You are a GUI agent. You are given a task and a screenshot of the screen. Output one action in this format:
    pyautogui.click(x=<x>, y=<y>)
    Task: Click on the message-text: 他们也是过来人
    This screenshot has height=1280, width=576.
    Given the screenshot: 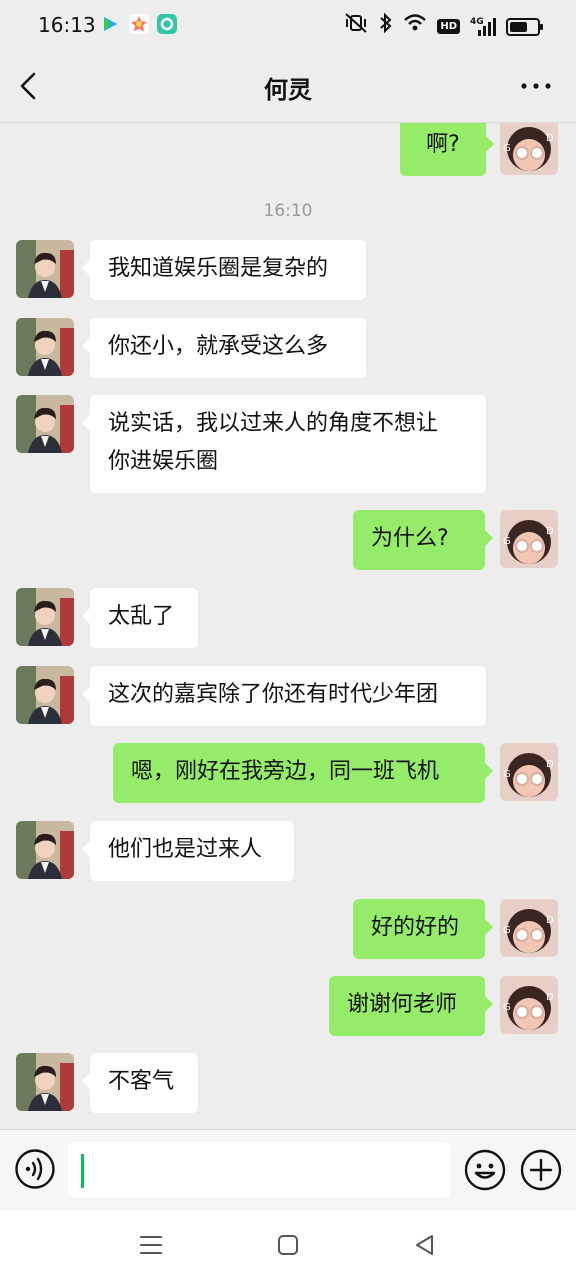 What is the action you would take?
    pyautogui.click(x=185, y=849)
    